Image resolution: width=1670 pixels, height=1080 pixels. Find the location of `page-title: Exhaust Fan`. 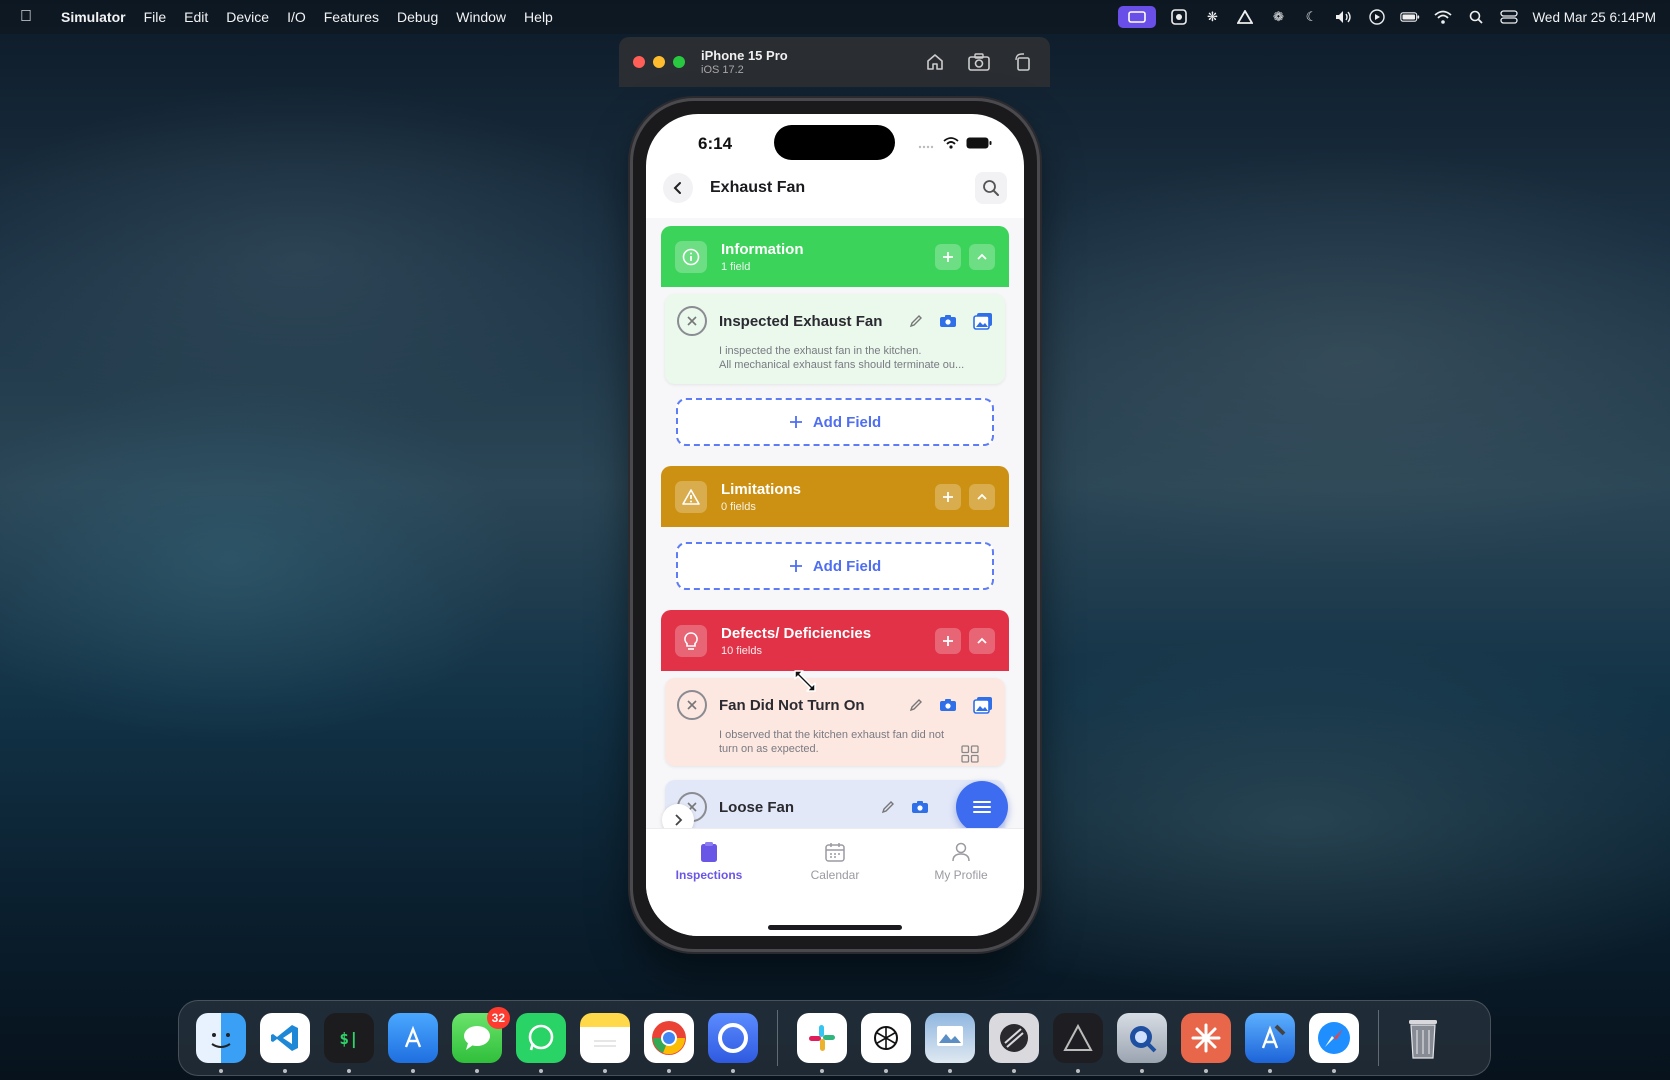

page-title: Exhaust Fan is located at coordinates (758, 187).